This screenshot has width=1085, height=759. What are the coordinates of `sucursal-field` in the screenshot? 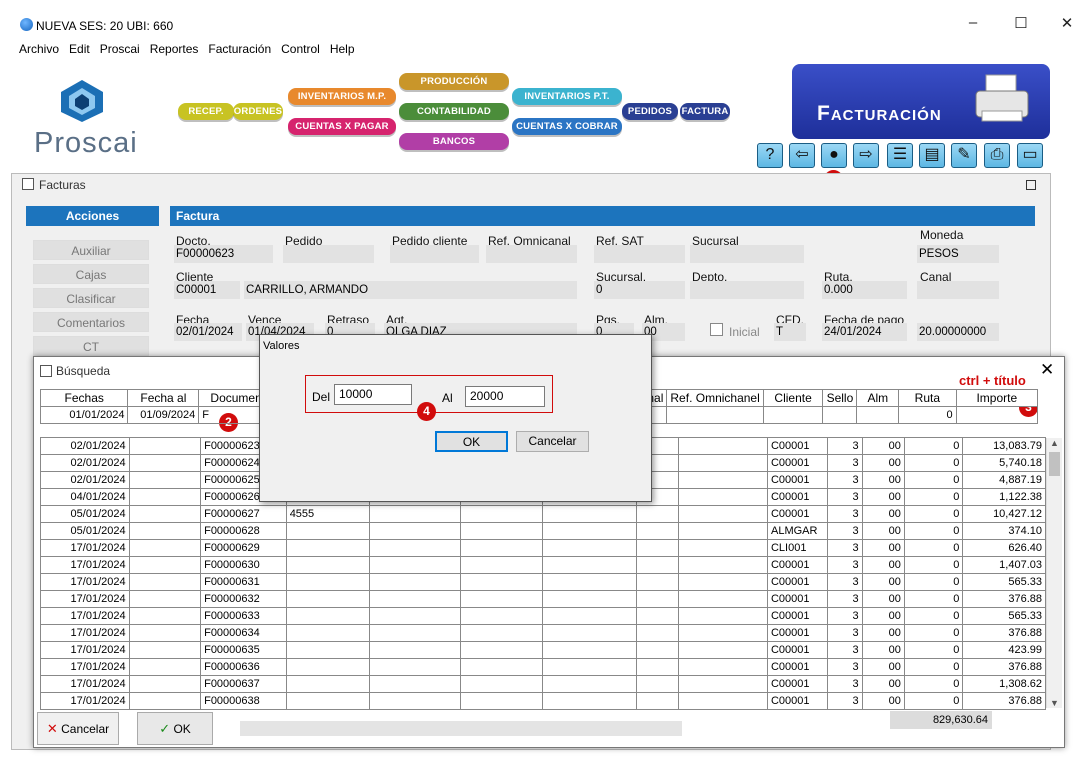 It's located at (747, 254).